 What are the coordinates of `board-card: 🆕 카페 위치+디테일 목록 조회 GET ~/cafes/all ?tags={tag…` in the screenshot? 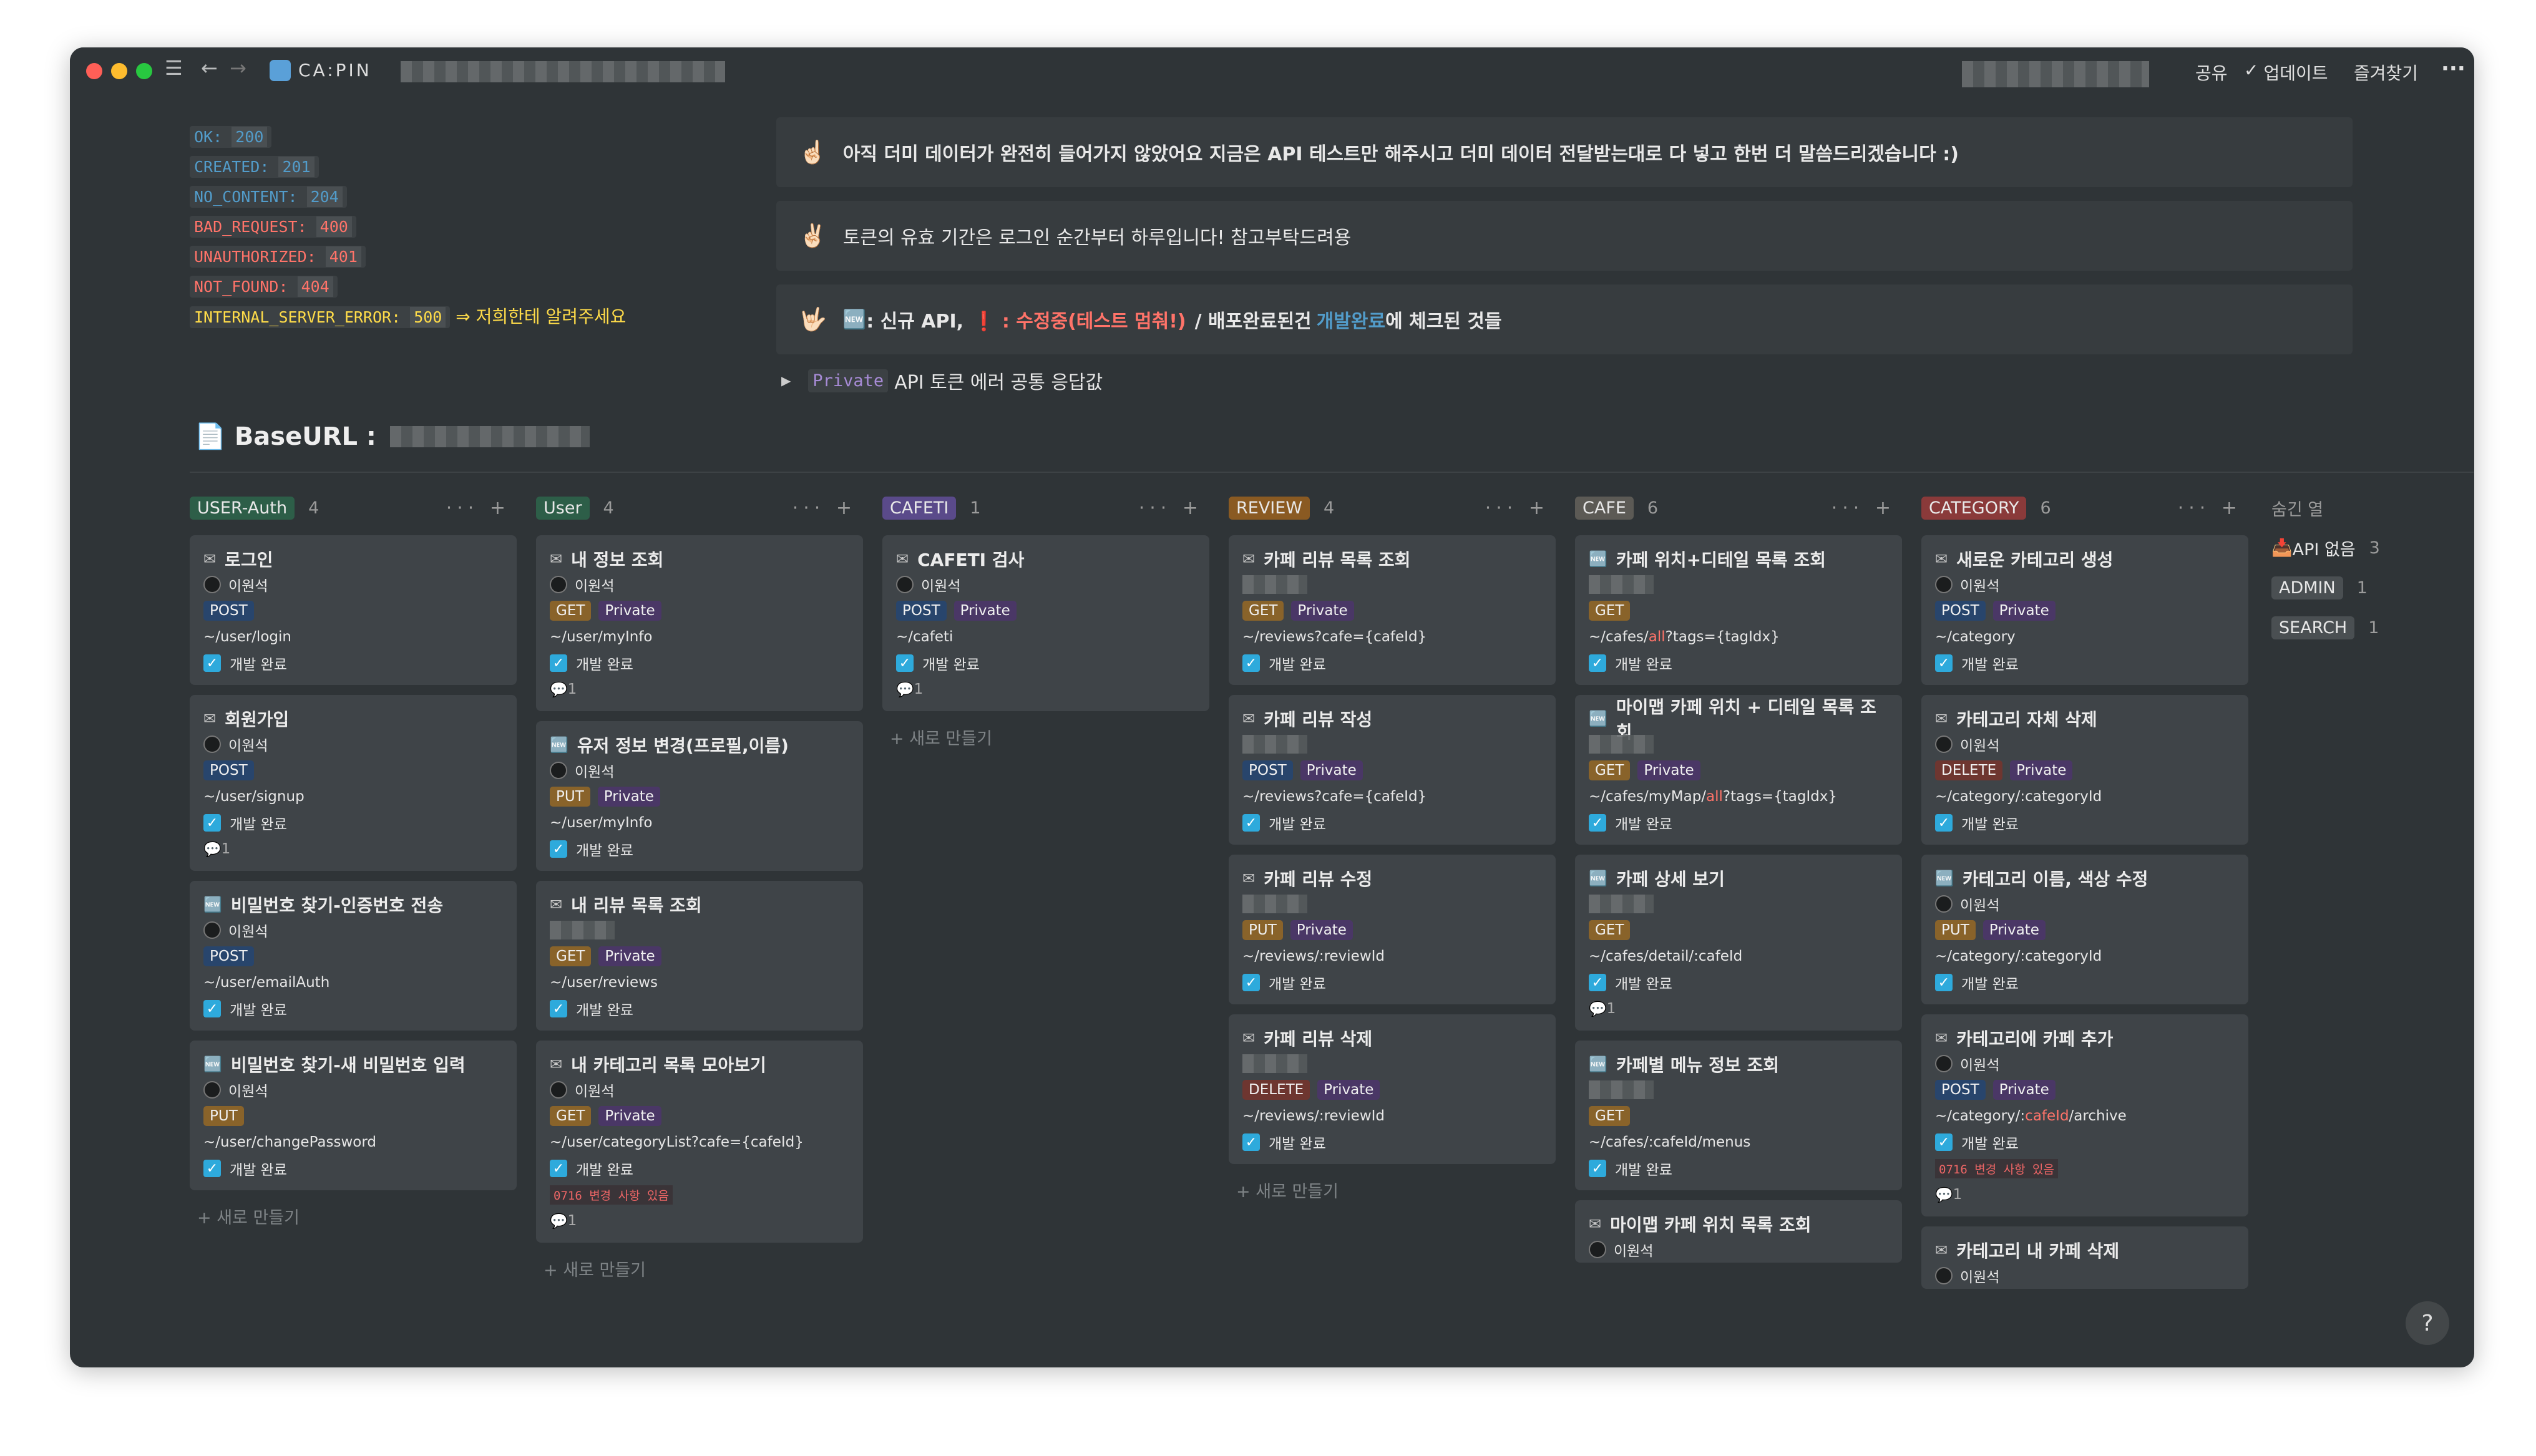 It's located at (1738, 610).